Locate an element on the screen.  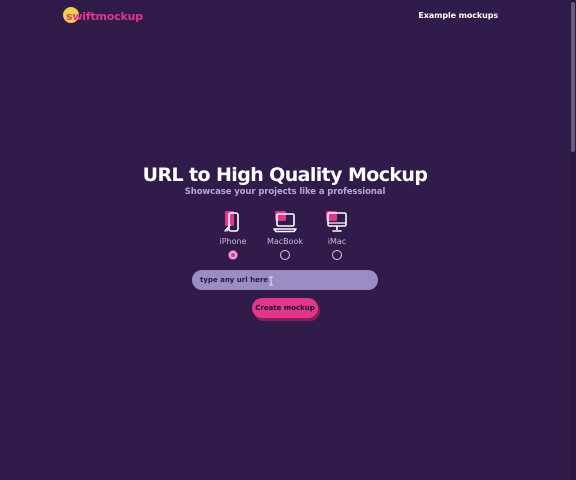
radio-imac is located at coordinates (337, 255).